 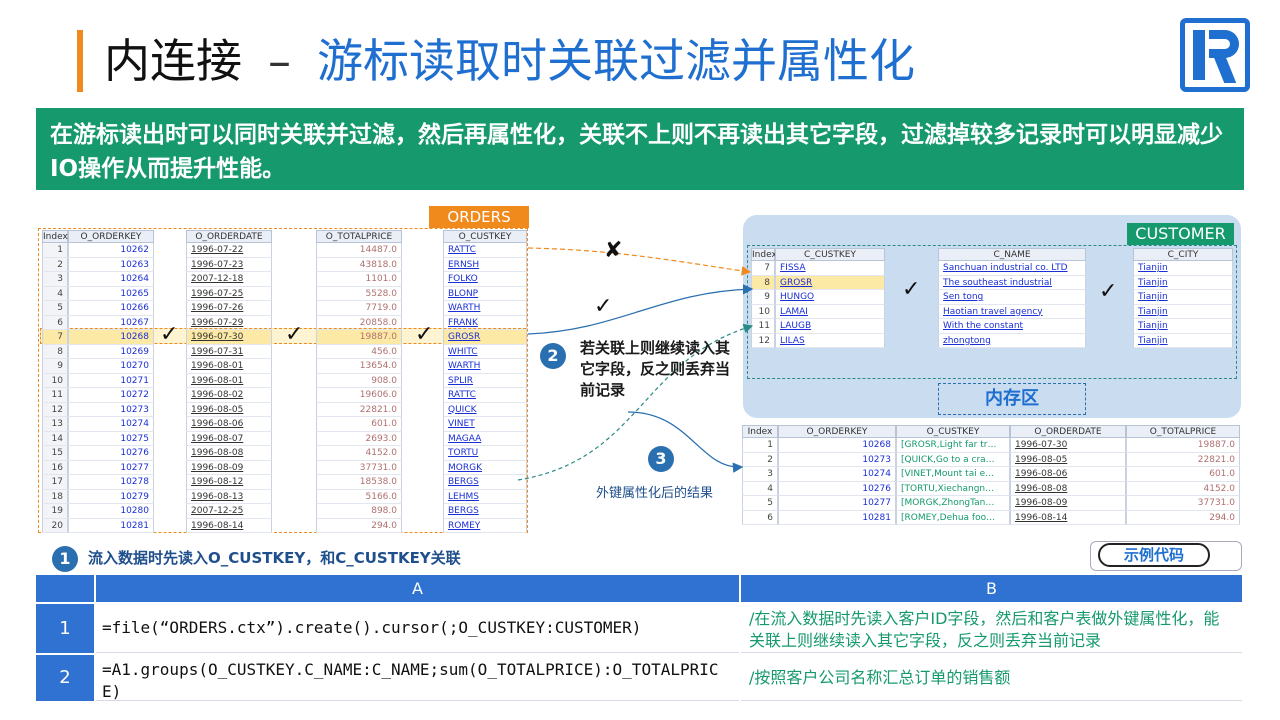 I want to click on grid-corner, so click(x=65, y=588).